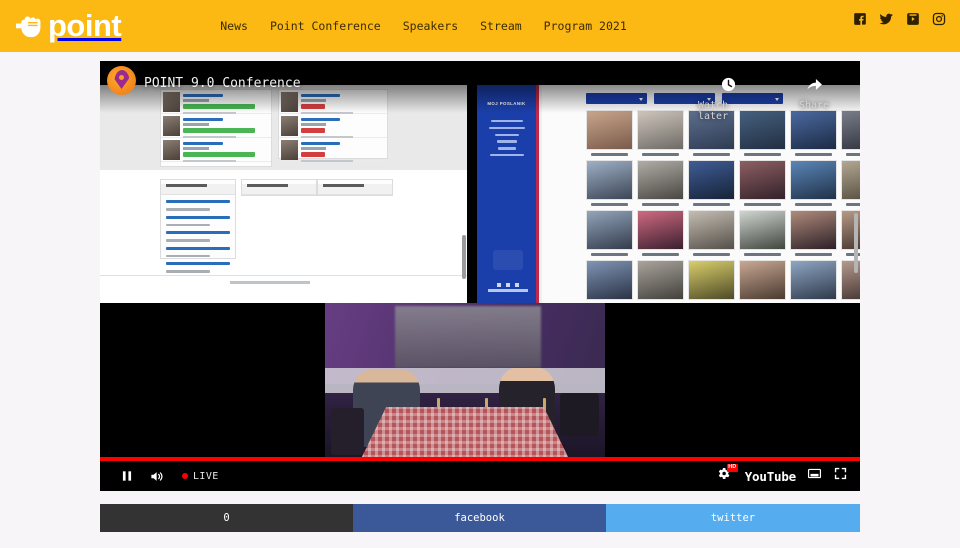 The width and height of the screenshot is (960, 548). I want to click on youtube-wordmark: YouTube, so click(770, 476).